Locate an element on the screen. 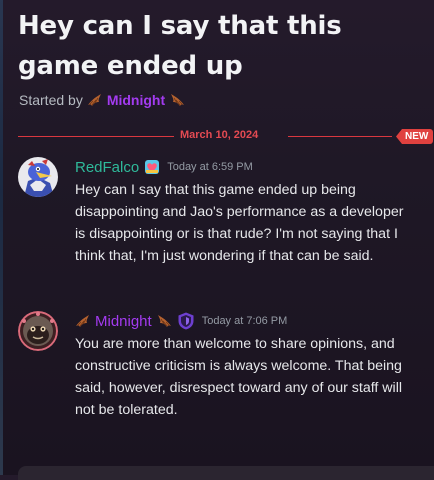  thread-starter-line: Started by Midnight is located at coordinates (102, 100).